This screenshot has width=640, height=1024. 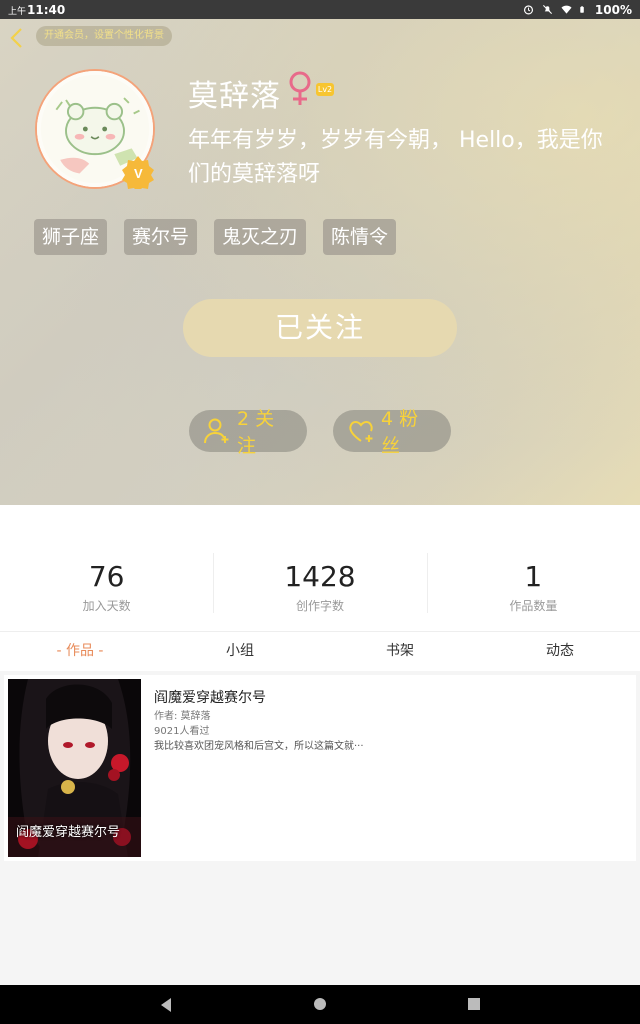 What do you see at coordinates (104, 36) in the screenshot?
I see `vip-background-prompt: 开通会员，设置个性化背景` at bounding box center [104, 36].